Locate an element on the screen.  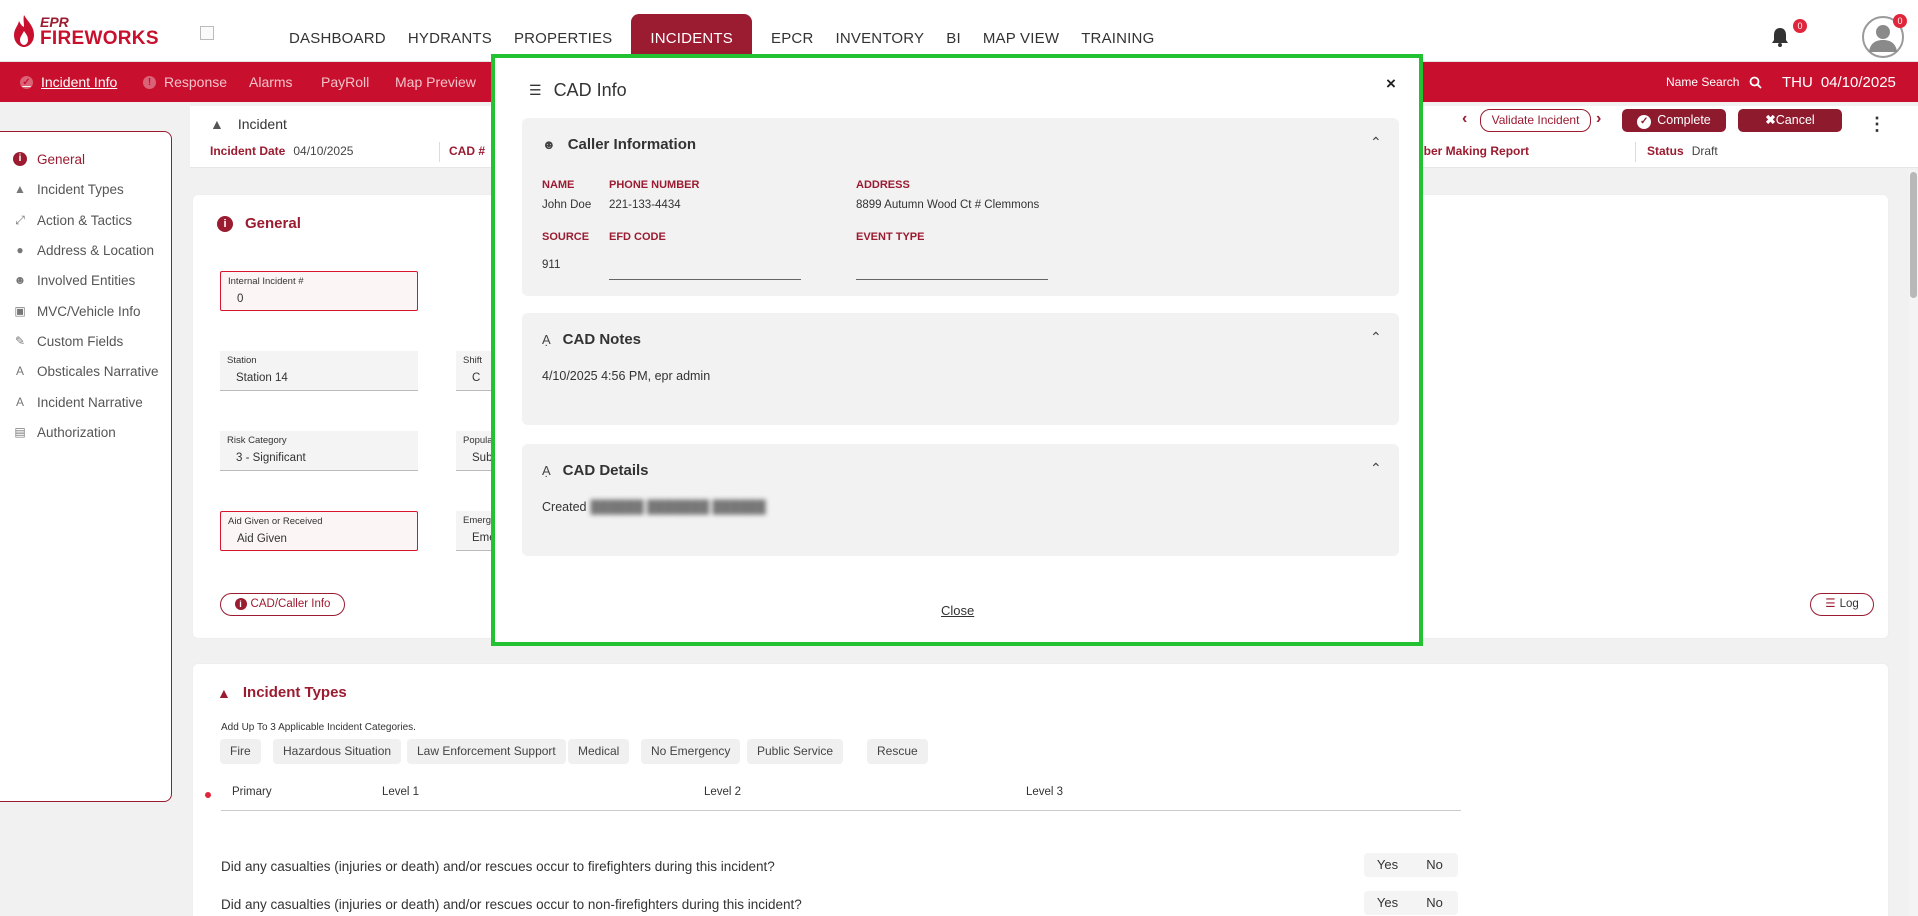
complete-button: ✓ Complete is located at coordinates (1674, 120).